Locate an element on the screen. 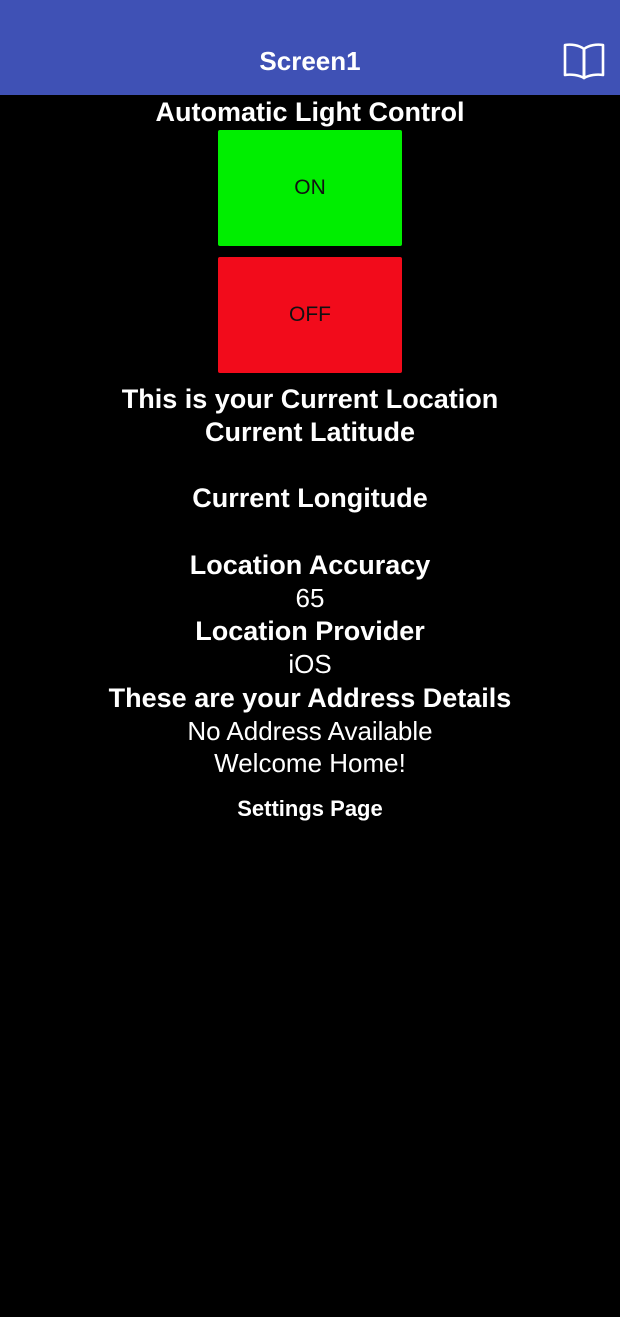 This screenshot has width=620, height=1317. title-bar: Screen1 is located at coordinates (310, 47).